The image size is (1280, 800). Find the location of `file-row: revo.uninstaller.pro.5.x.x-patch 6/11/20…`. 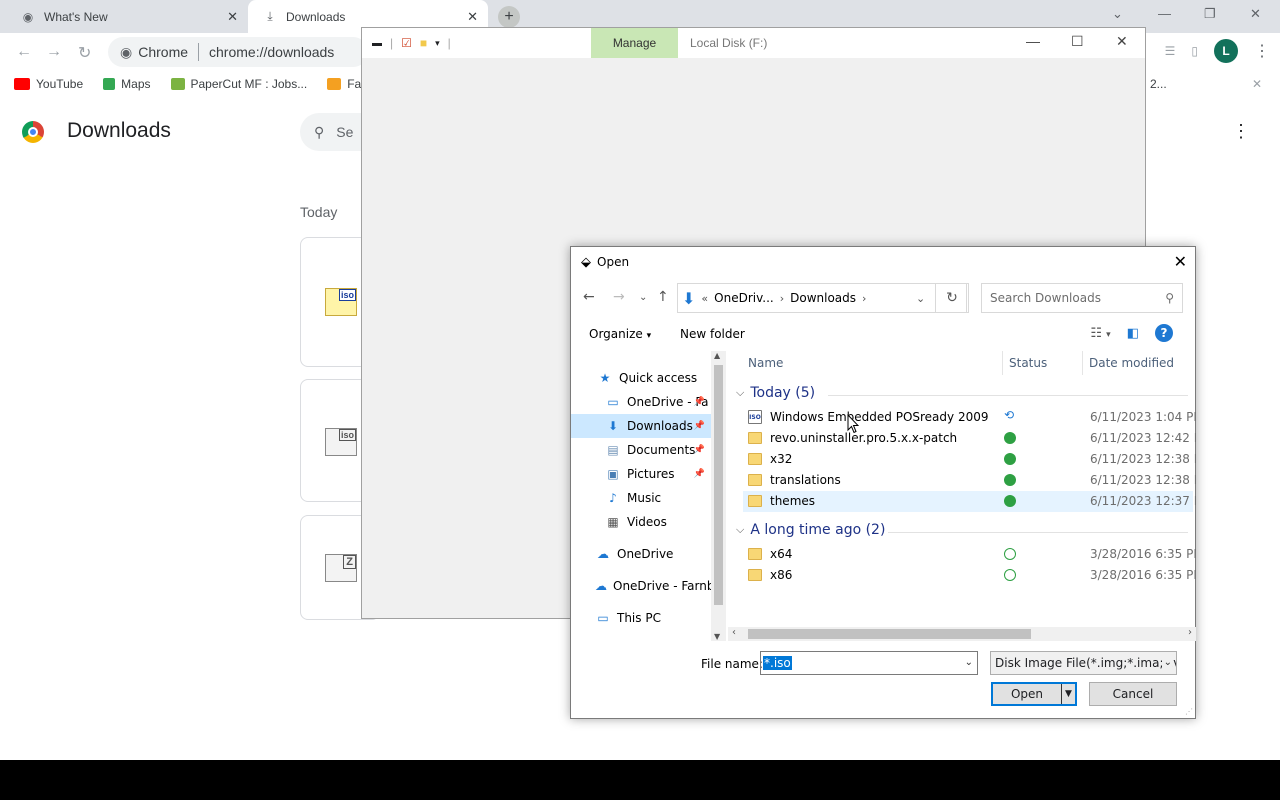

file-row: revo.uninstaller.pro.5.x.x-patch 6/11/20… is located at coordinates (969, 438).